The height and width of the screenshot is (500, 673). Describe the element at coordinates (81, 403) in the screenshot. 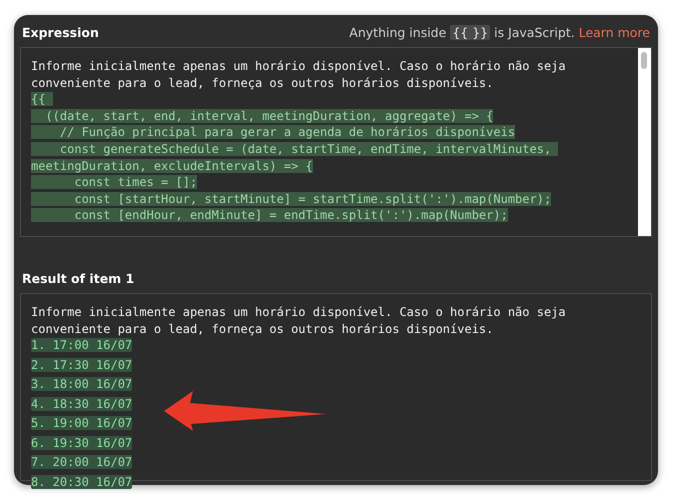

I see `result-value: 4. 18:30 16/07` at that location.